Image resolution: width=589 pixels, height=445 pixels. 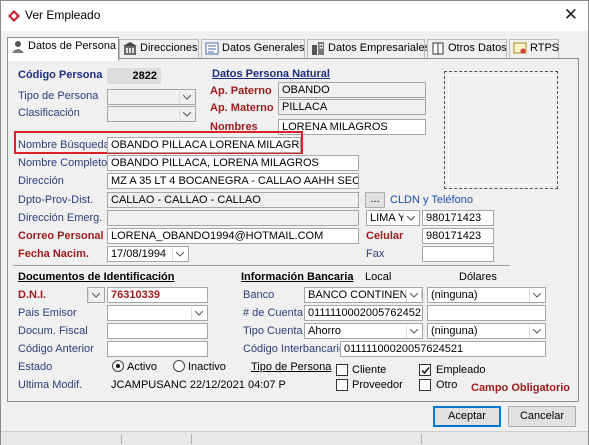 What do you see at coordinates (486, 313) in the screenshot?
I see `cuenta-dolares-field` at bounding box center [486, 313].